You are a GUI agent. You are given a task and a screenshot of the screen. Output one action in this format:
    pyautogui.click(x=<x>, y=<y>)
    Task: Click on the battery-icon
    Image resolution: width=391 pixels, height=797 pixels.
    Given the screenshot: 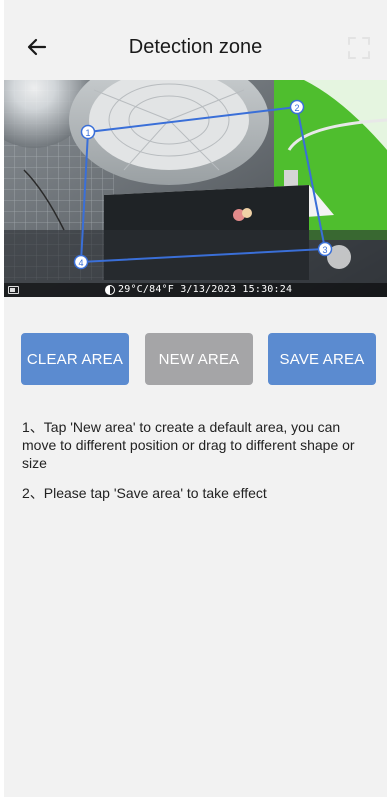 What is the action you would take?
    pyautogui.click(x=13, y=290)
    